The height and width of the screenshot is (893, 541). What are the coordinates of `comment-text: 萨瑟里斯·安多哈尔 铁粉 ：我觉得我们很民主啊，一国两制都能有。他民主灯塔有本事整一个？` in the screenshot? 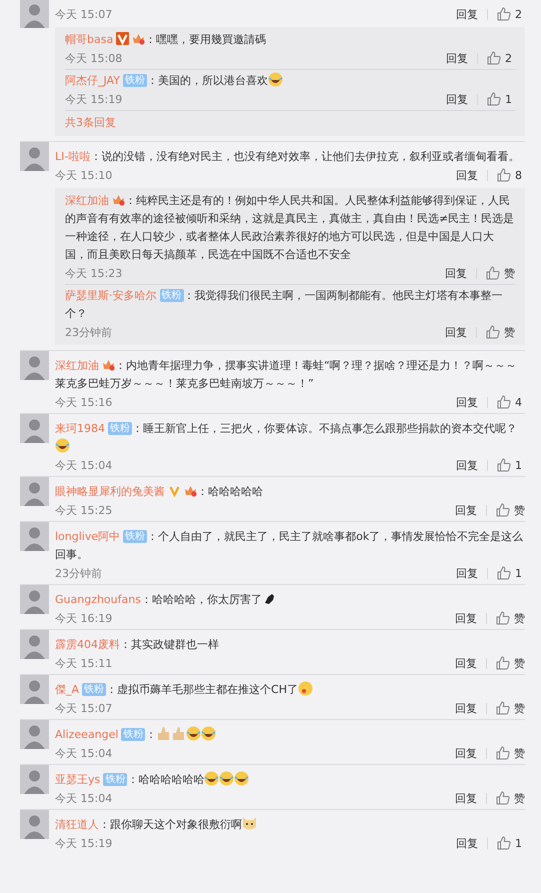 It's located at (284, 305).